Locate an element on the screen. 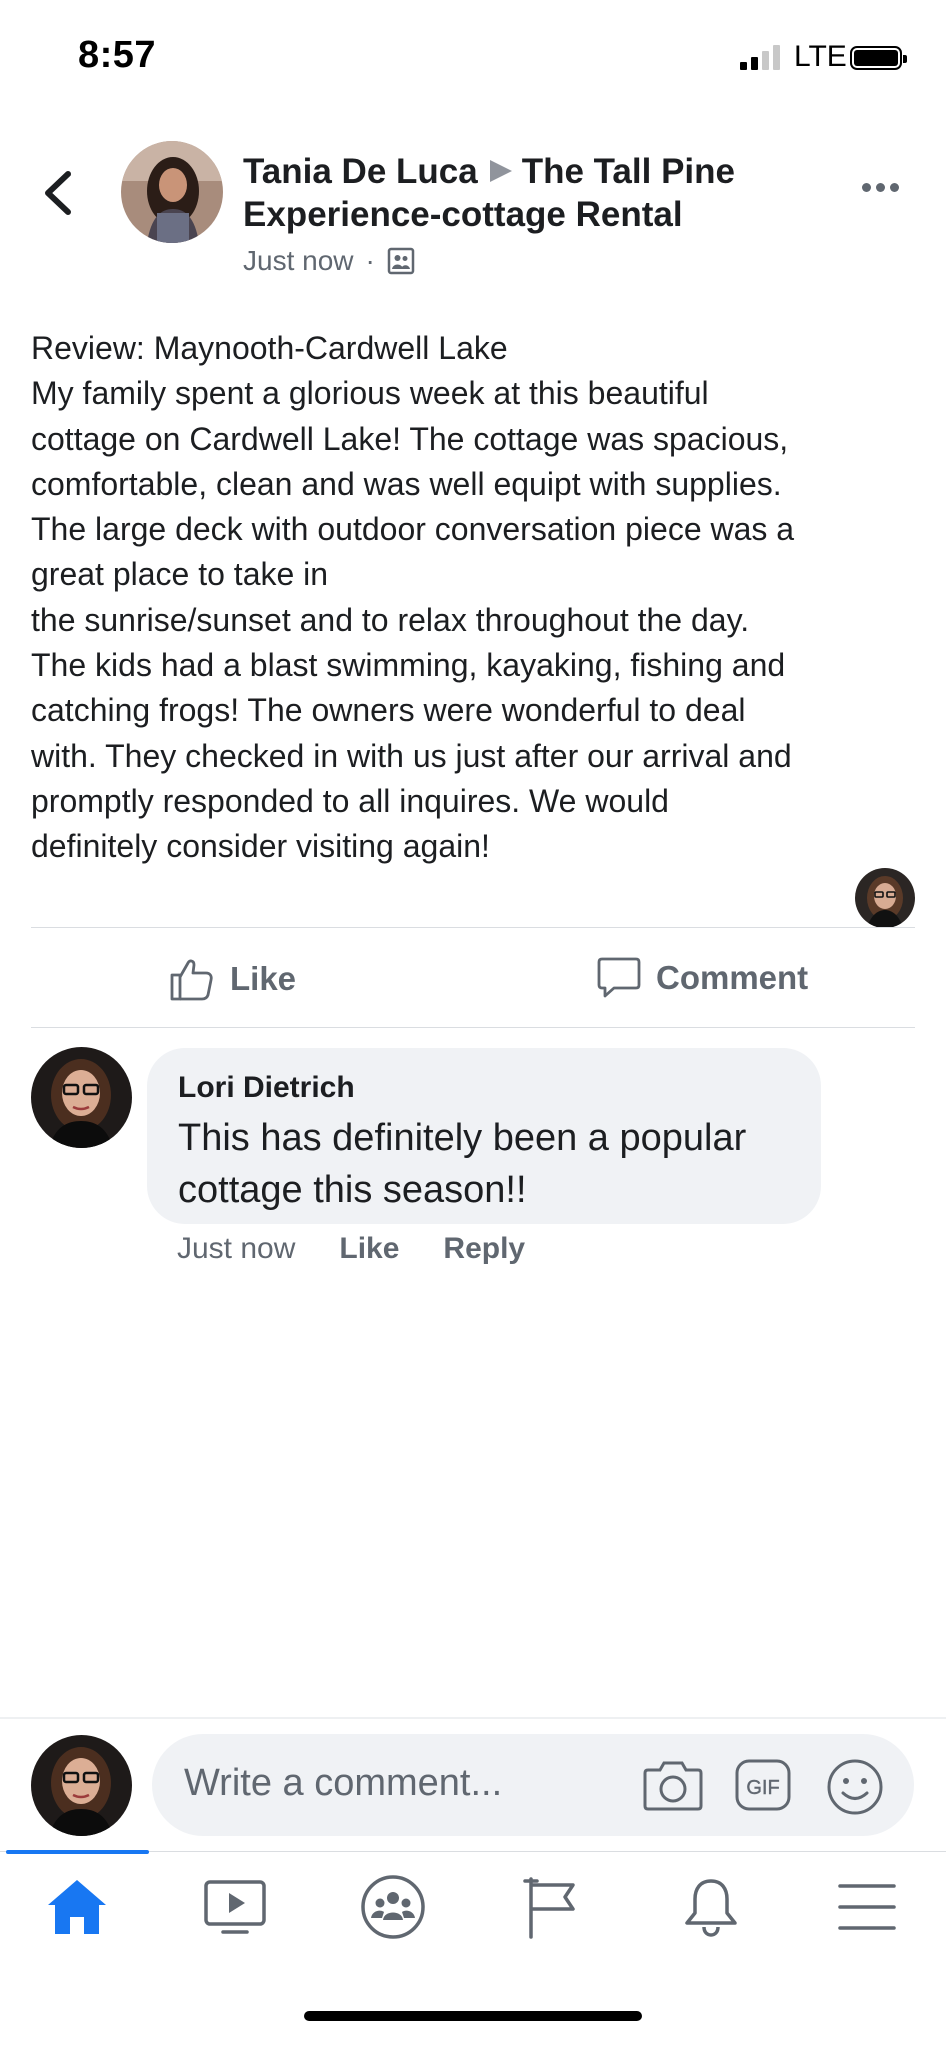  status-time: 8:57 is located at coordinates (117, 55).